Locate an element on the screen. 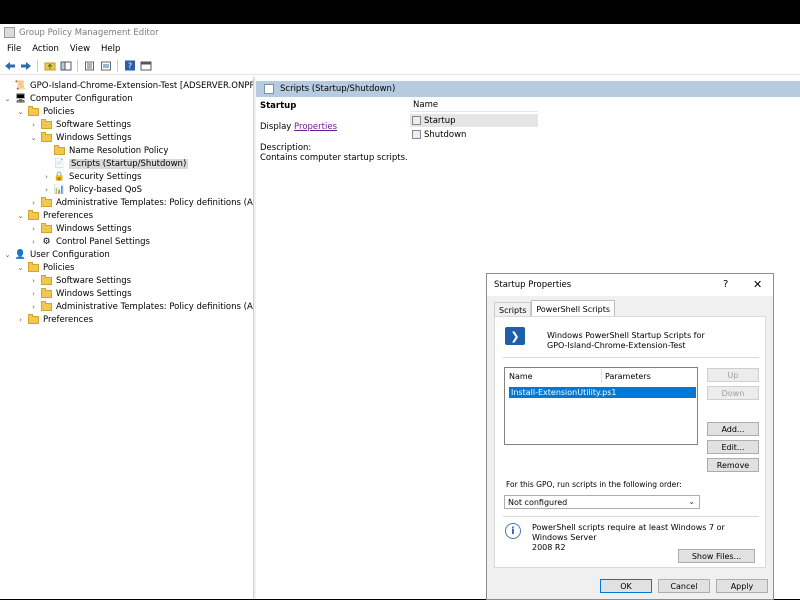 This screenshot has height=600, width=800. down-button: Down is located at coordinates (733, 393).